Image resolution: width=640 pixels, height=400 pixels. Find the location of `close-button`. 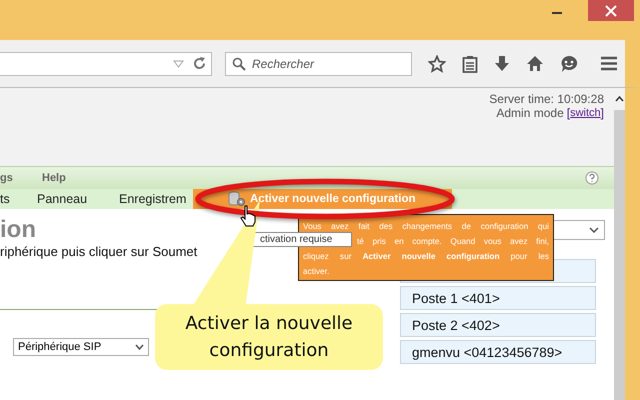

close-button is located at coordinates (611, 10).